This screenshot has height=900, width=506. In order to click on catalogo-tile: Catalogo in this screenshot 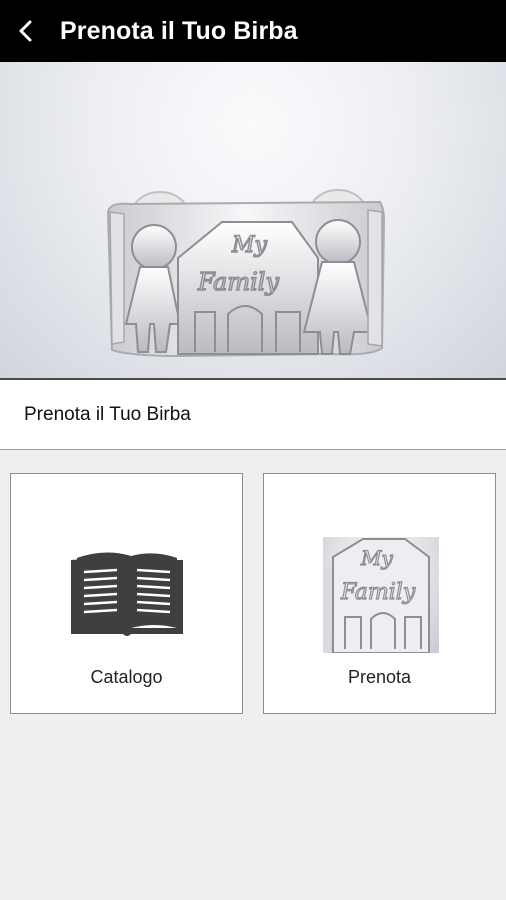, I will do `click(126, 593)`.